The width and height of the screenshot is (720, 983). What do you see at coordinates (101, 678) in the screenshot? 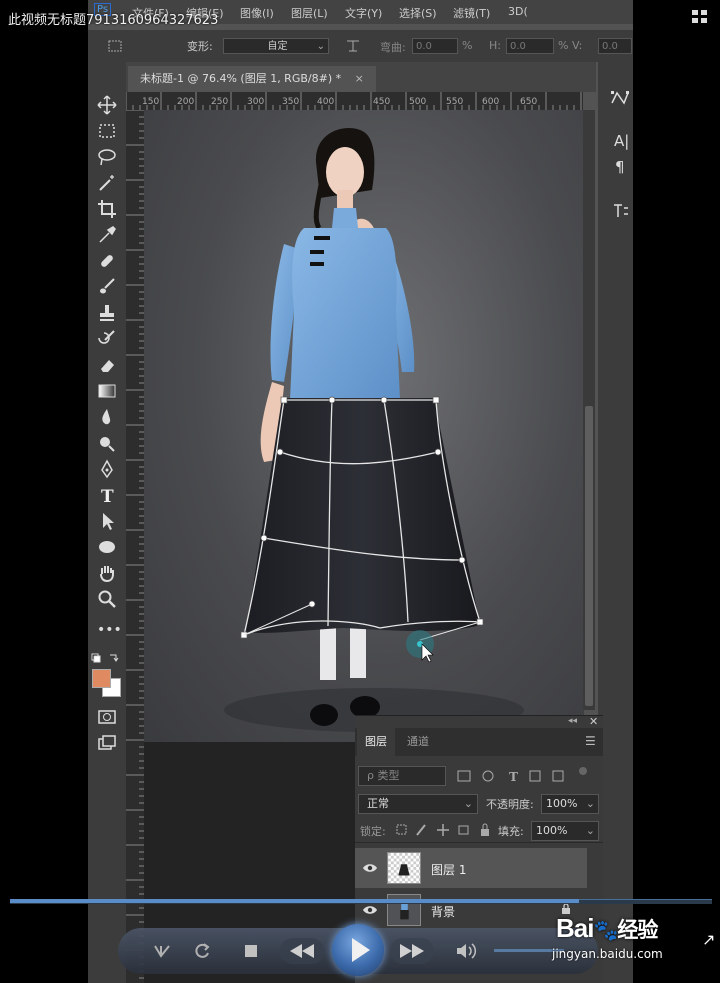
I see `foreground-color-swatch` at bounding box center [101, 678].